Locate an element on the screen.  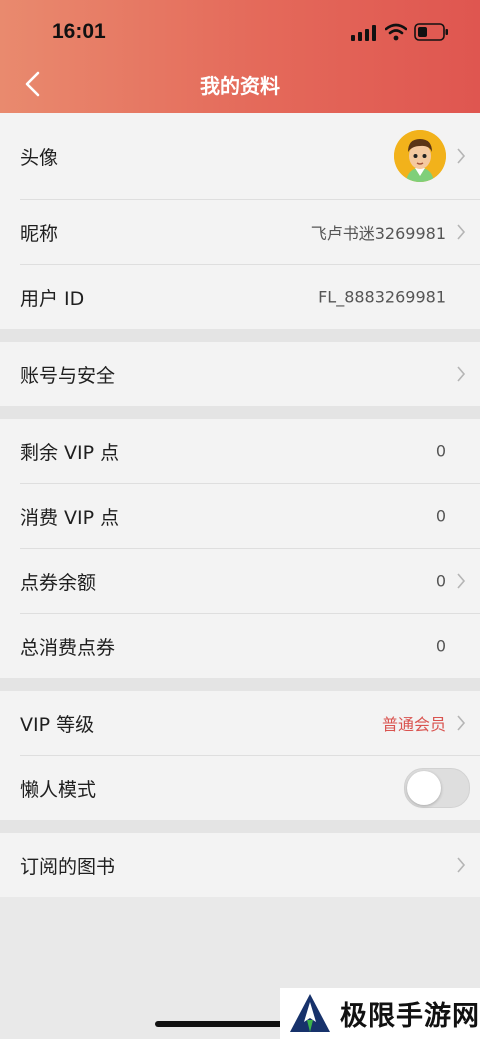
status-time: 16:01 is located at coordinates (79, 31).